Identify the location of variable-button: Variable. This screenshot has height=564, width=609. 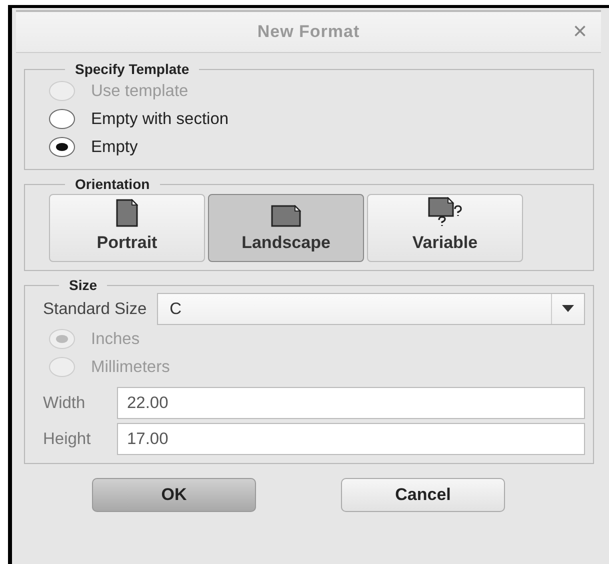
(445, 228).